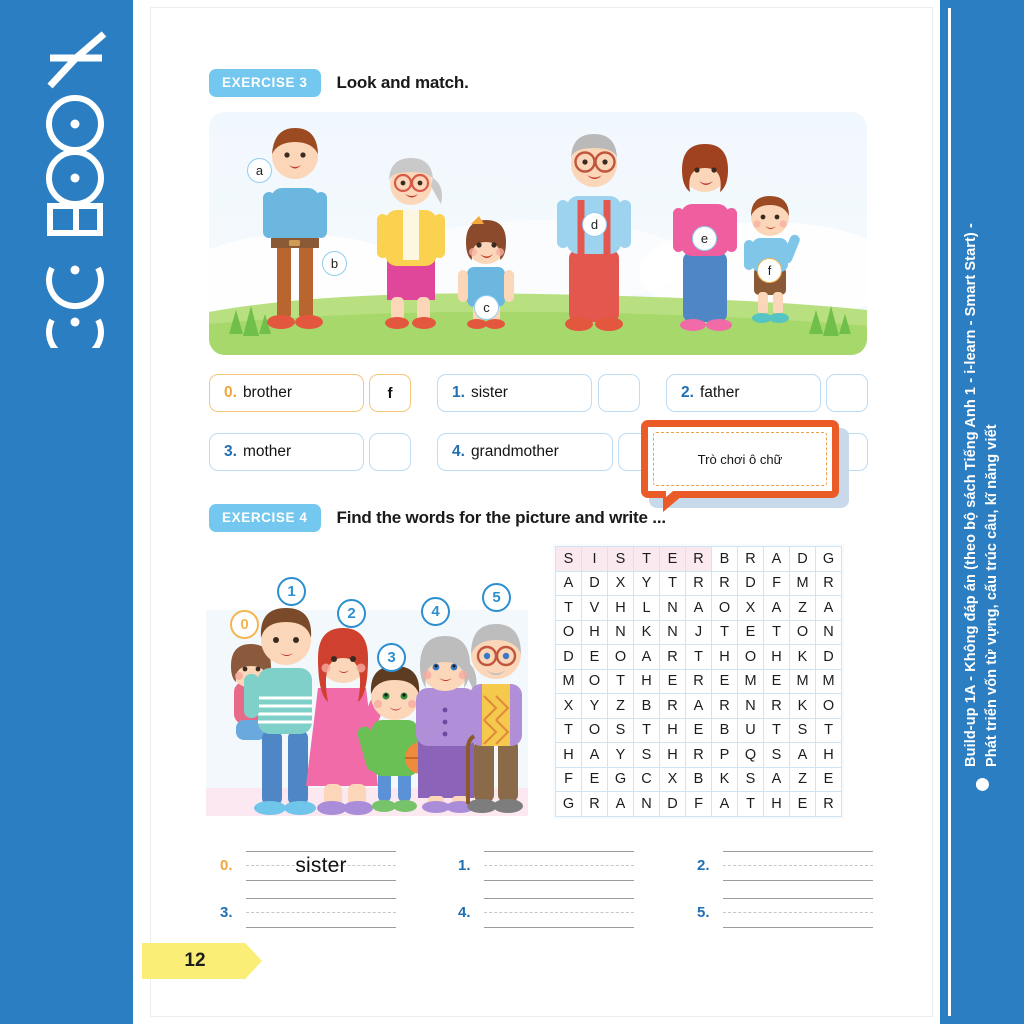 The height and width of the screenshot is (1024, 1024). I want to click on word-search-cell: P, so click(724, 755).